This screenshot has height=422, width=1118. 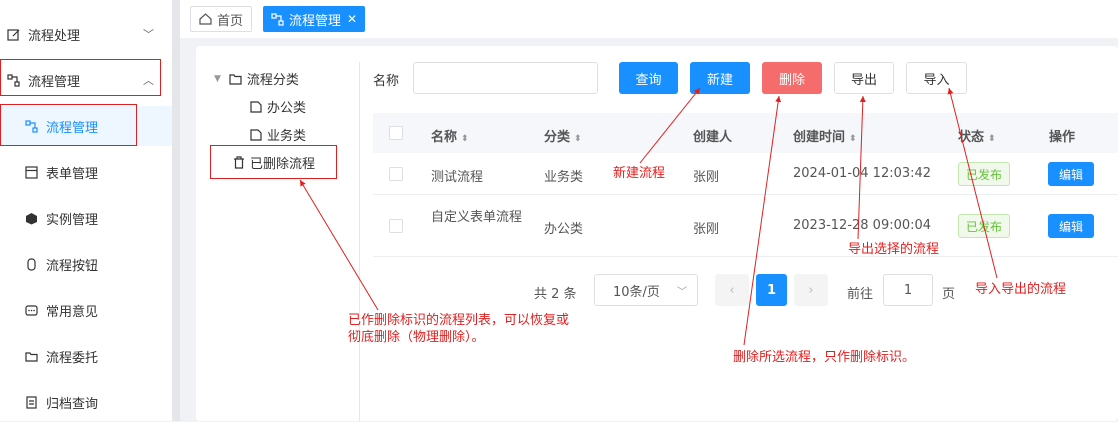 I want to click on arrow-deleted, so click(x=339, y=245).